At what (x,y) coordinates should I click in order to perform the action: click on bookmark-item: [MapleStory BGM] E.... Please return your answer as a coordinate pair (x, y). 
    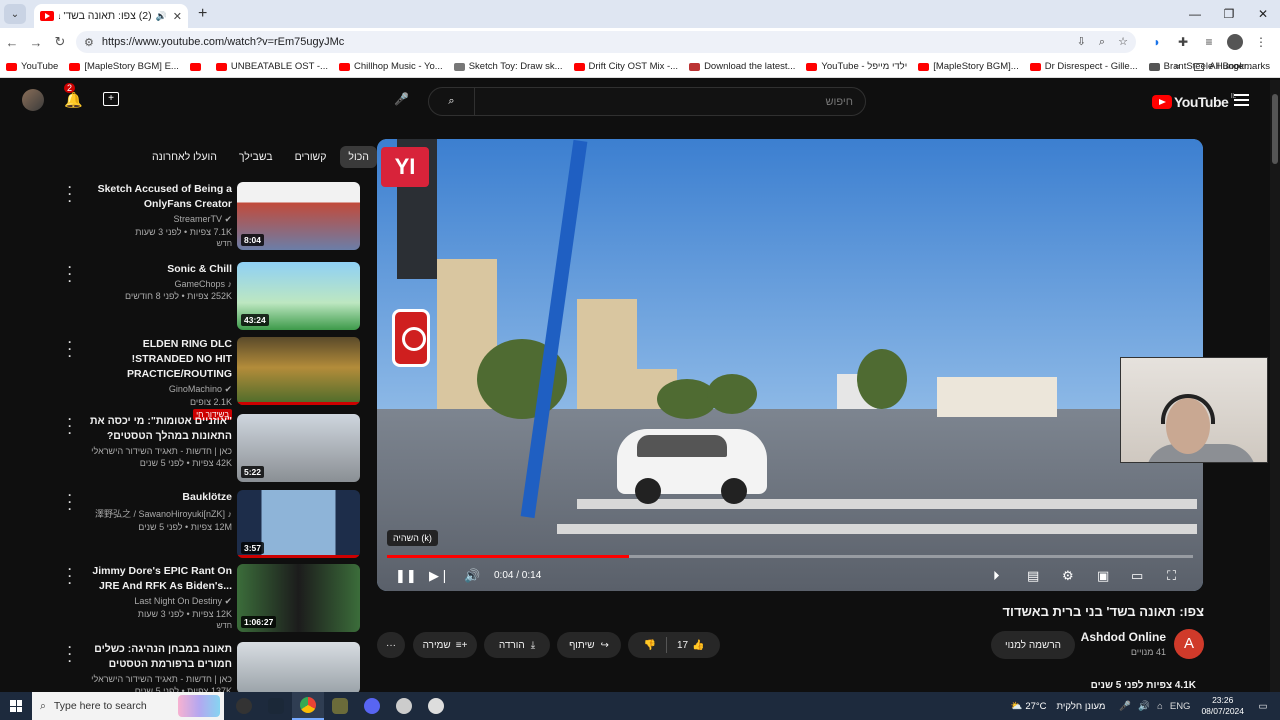
    Looking at the image, I should click on (124, 66).